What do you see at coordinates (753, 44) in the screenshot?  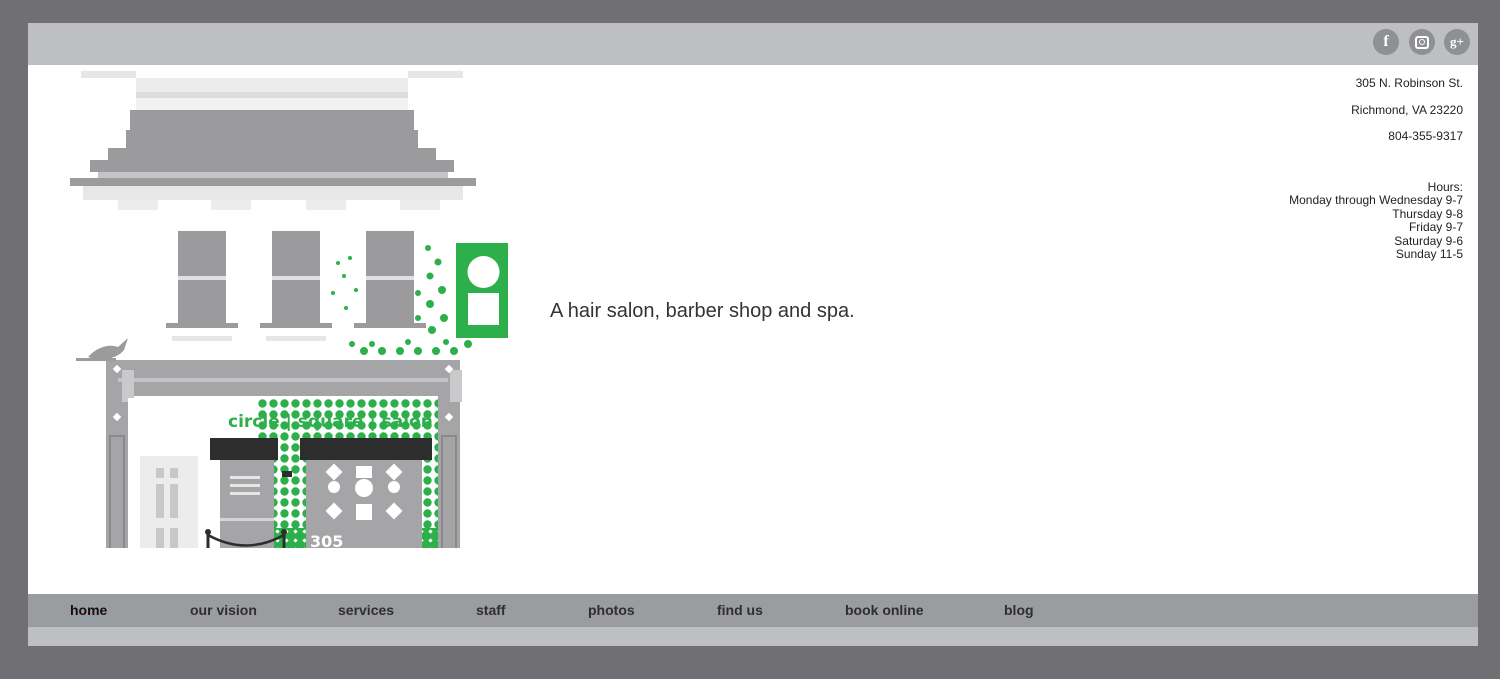 I see `top-bar: f g+` at bounding box center [753, 44].